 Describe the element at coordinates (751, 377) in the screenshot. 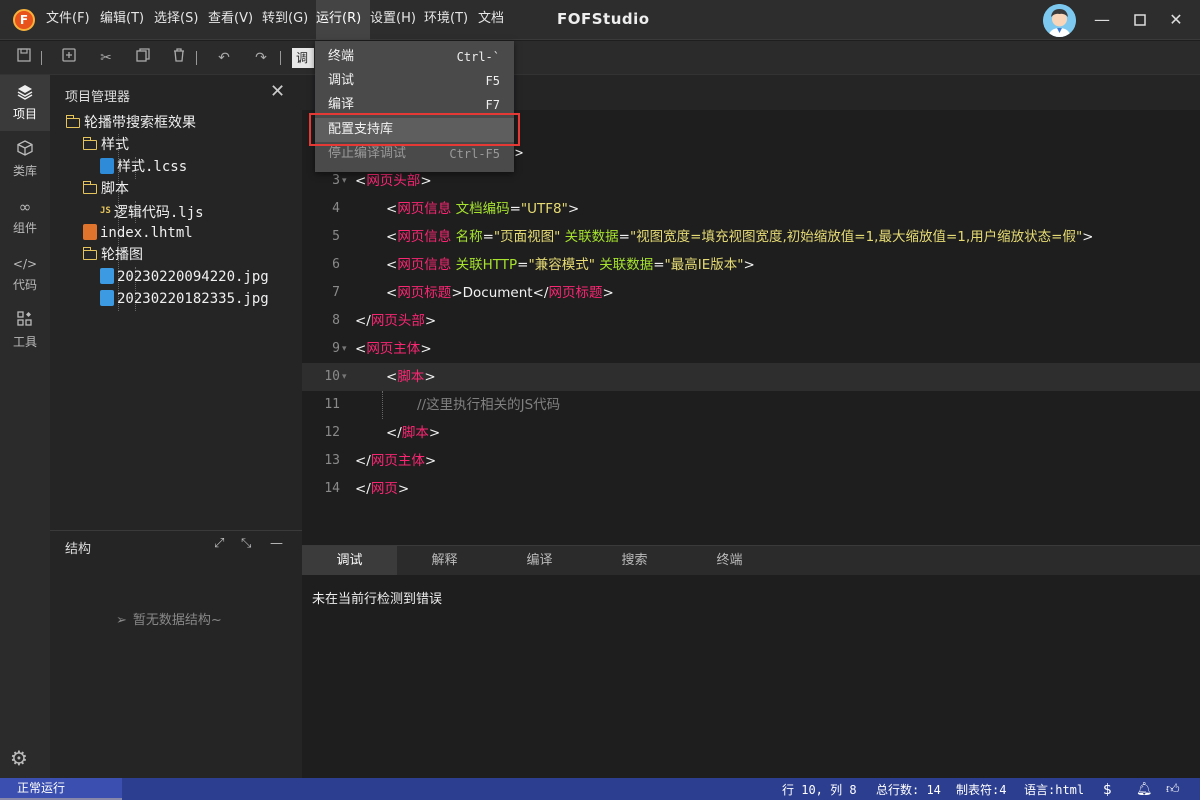

I see `code-line: 10 ▾ <脚本>` at that location.